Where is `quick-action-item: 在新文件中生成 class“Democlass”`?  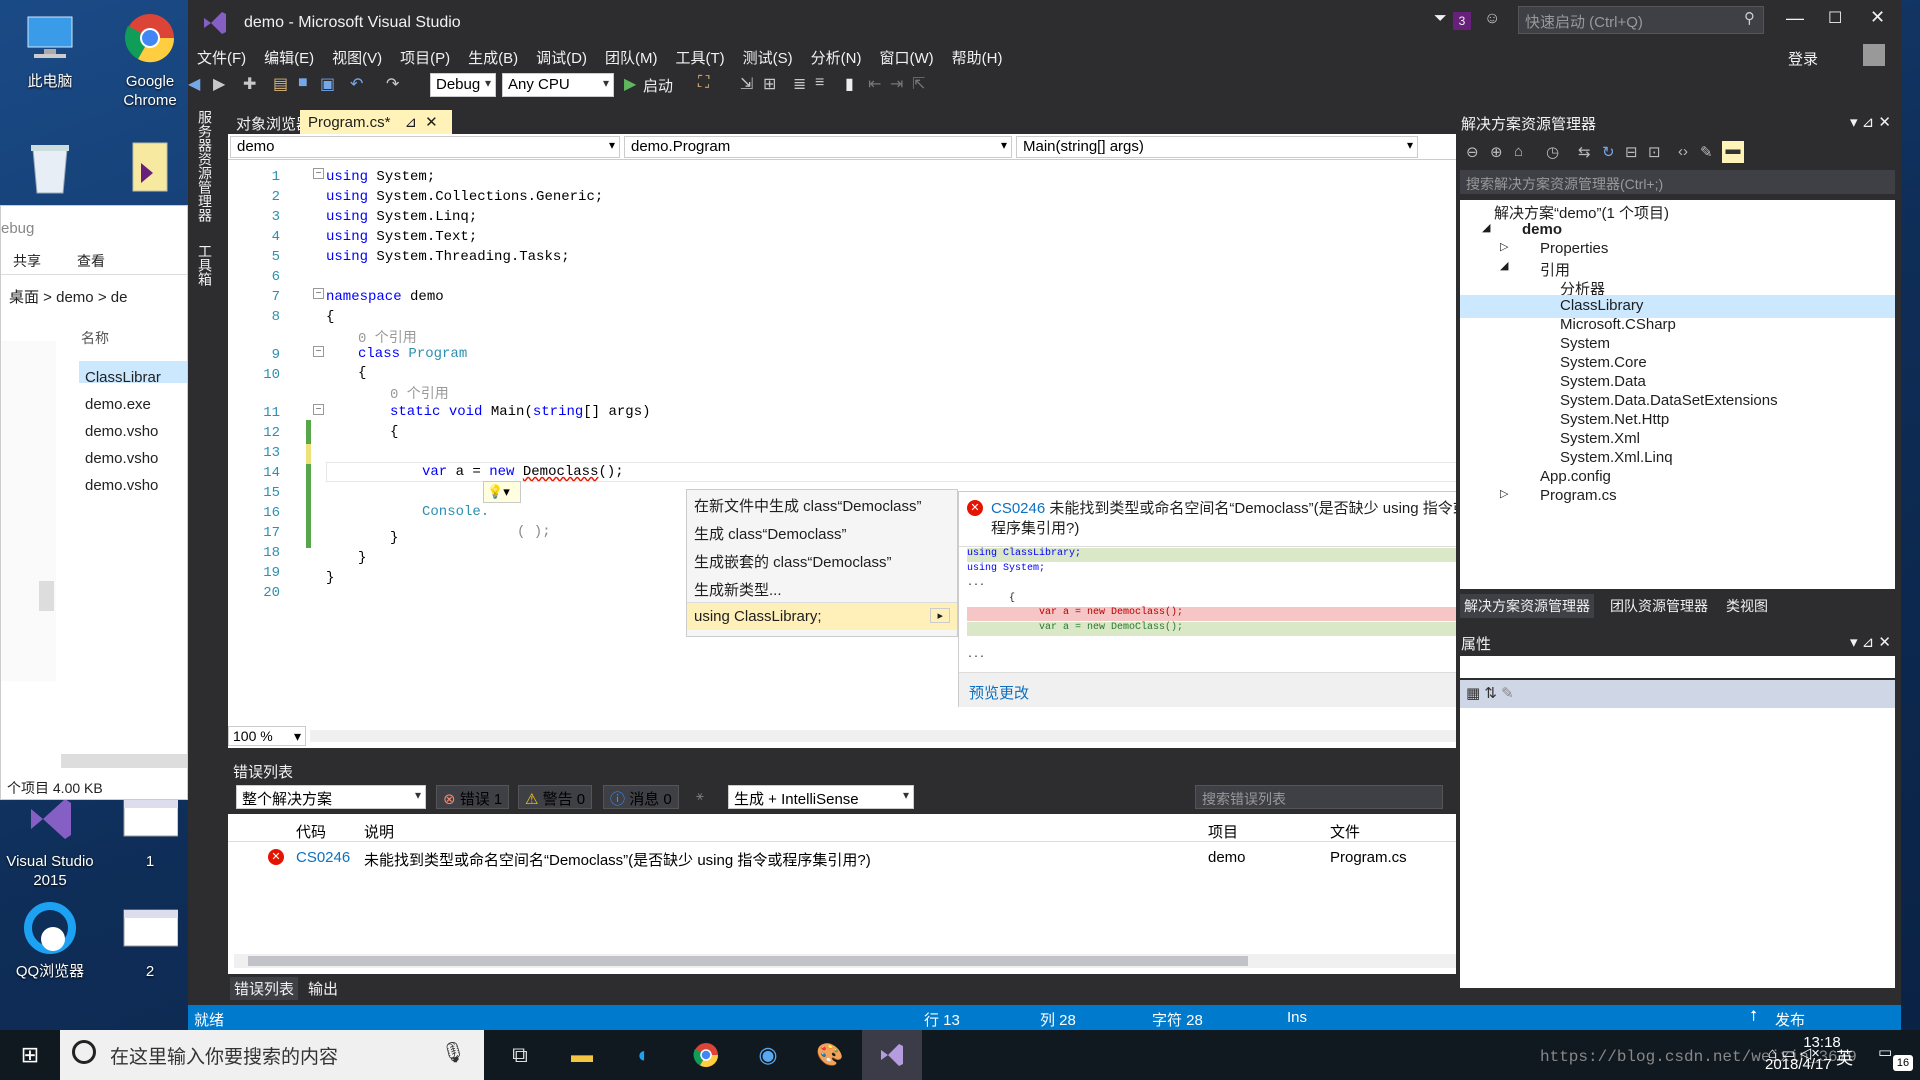 quick-action-item: 在新文件中生成 class“Democlass” is located at coordinates (822, 504).